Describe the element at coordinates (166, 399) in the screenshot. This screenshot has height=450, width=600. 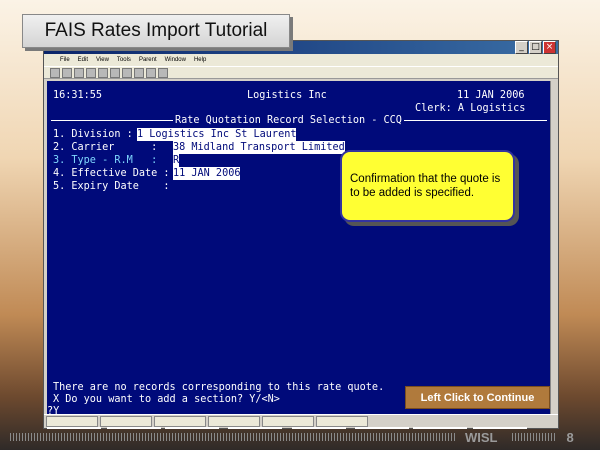
I see `add-section-prompt: X Do you want to add a section? Y/<N>` at that location.